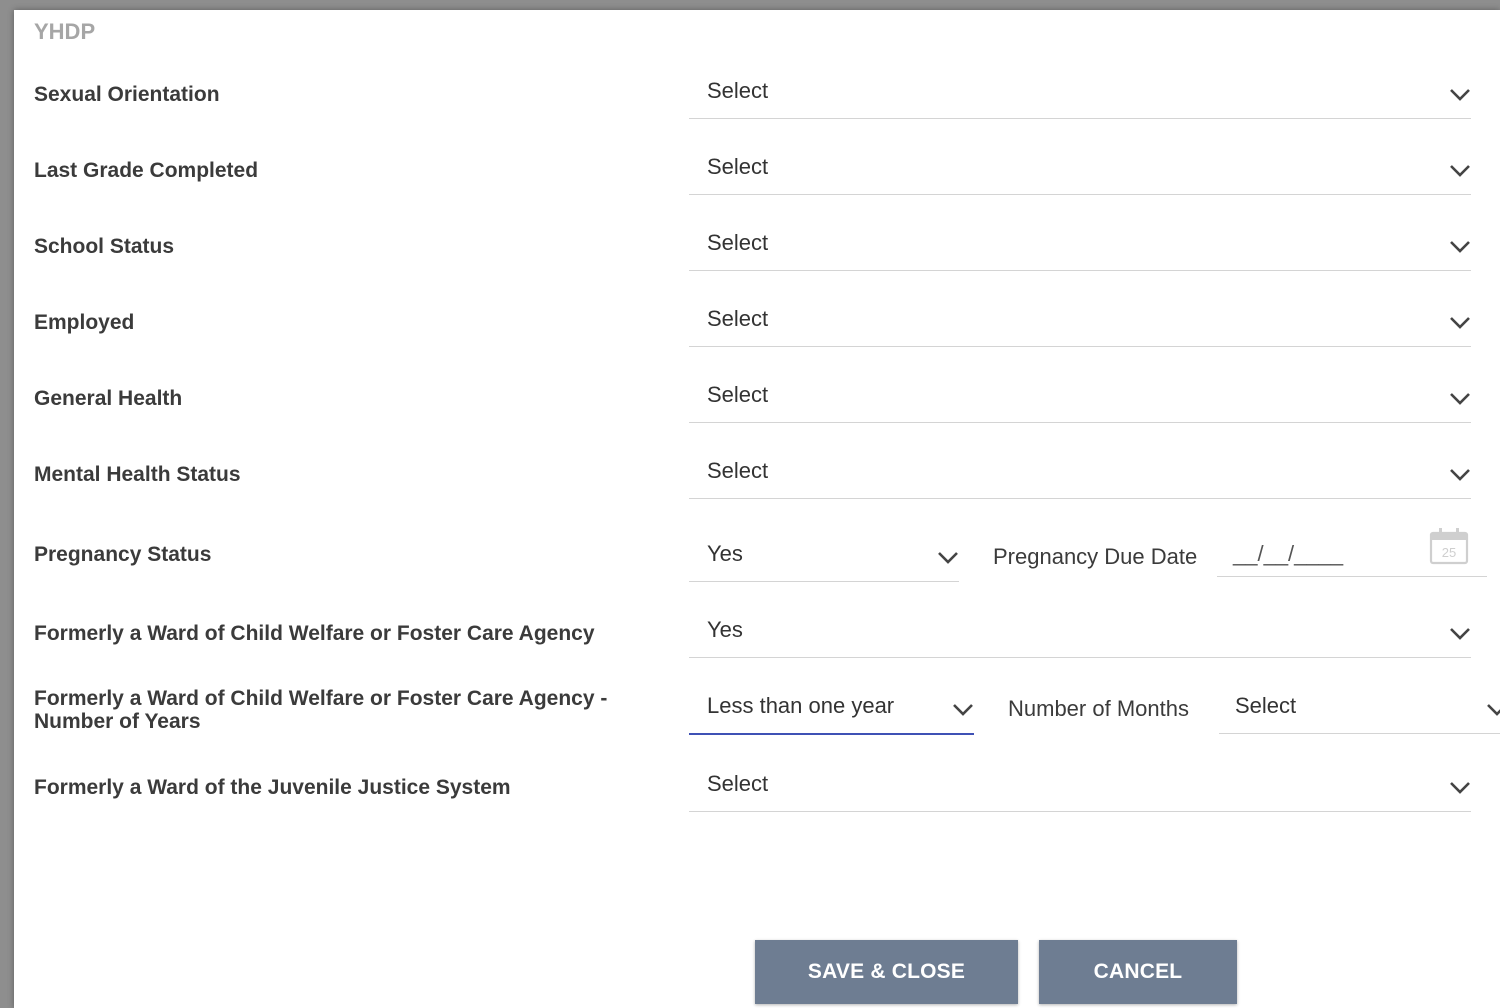  What do you see at coordinates (1080, 326) in the screenshot?
I see `select-employed: Select` at bounding box center [1080, 326].